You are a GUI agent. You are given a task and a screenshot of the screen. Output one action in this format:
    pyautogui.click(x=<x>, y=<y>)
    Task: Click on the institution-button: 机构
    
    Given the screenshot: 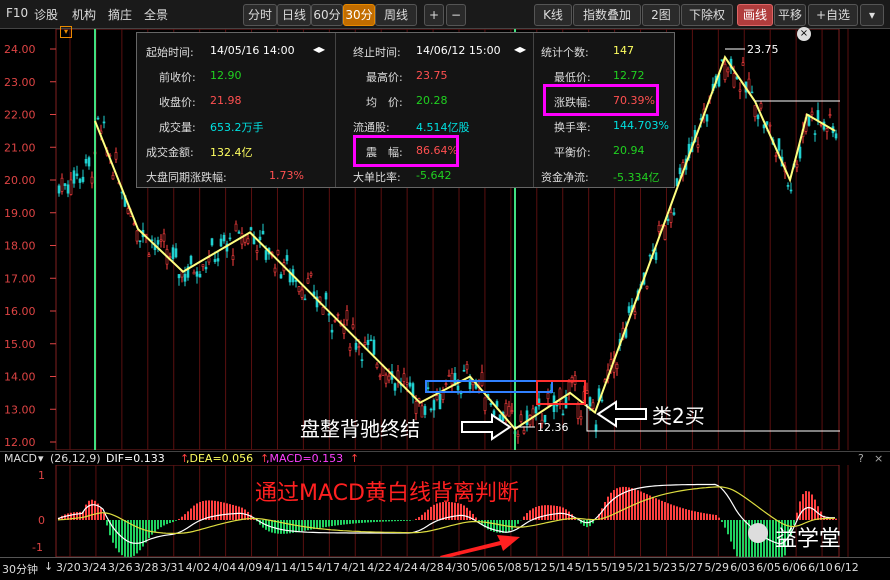 What is the action you would take?
    pyautogui.click(x=84, y=14)
    